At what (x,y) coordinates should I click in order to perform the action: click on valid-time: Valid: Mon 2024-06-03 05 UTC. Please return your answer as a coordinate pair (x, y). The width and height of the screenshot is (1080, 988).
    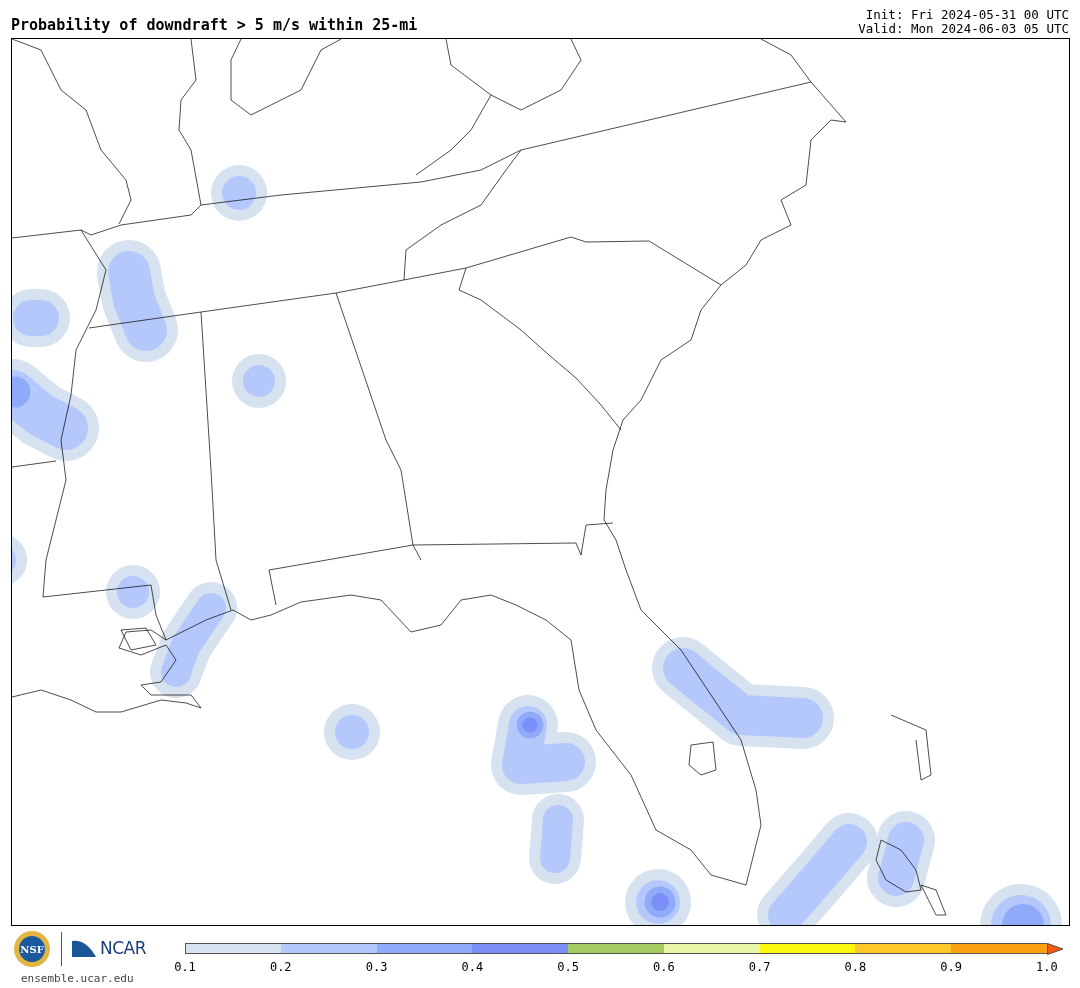
    Looking at the image, I should click on (963, 29).